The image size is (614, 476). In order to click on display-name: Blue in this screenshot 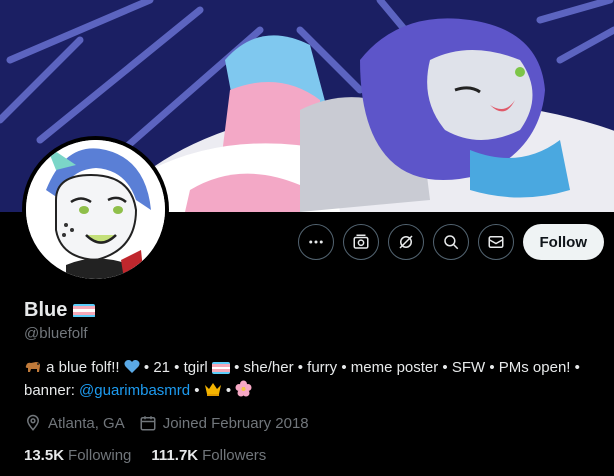, I will do `click(46, 310)`.